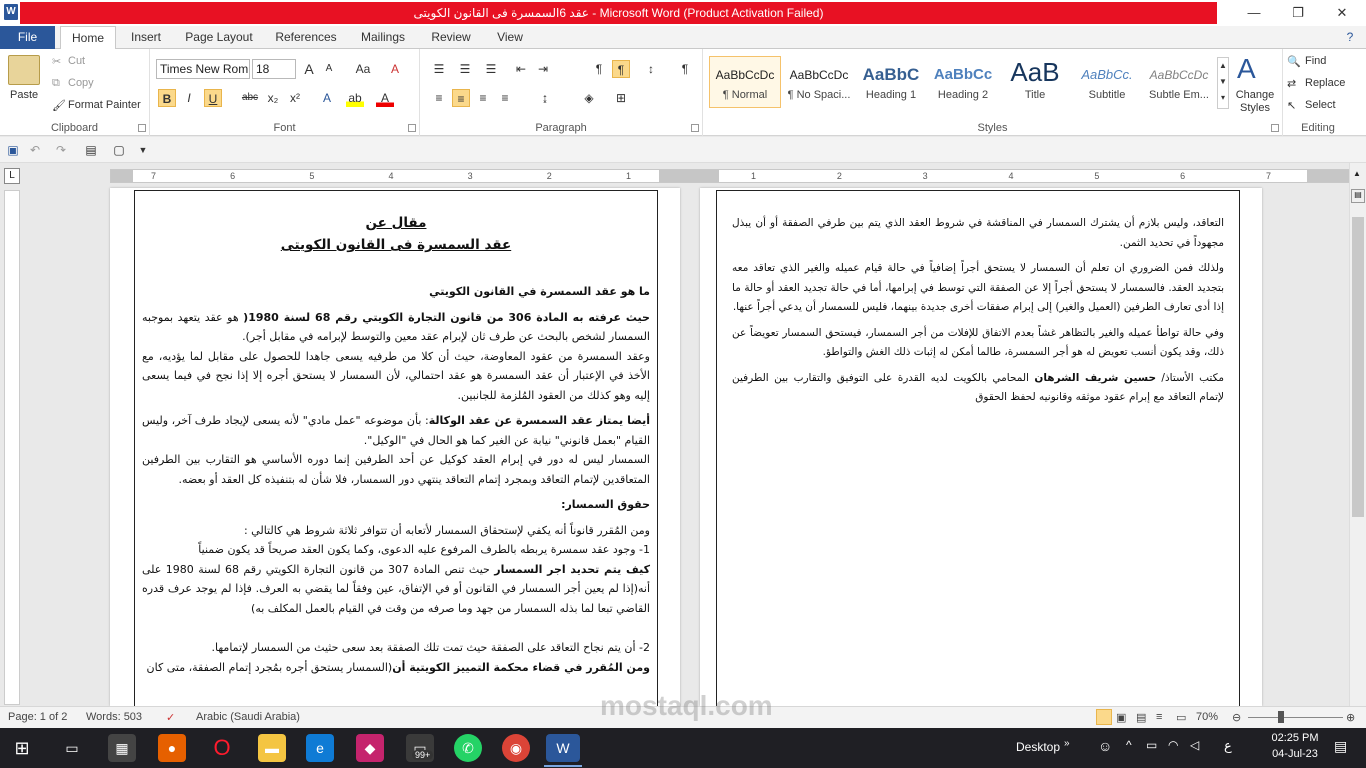 The width and height of the screenshot is (1366, 768). What do you see at coordinates (491, 69) in the screenshot?
I see `multilevel-list-icon: ☰` at bounding box center [491, 69].